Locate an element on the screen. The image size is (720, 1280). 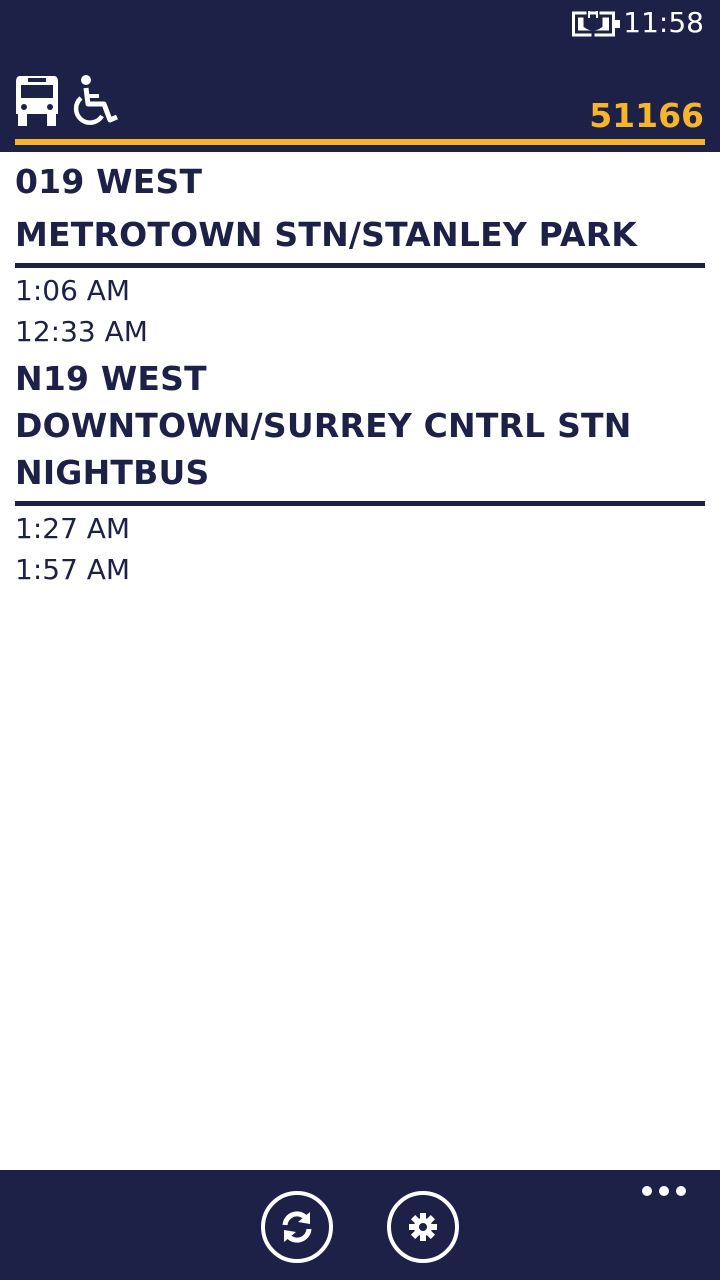
arrival-times: 1:06 AM 12:33 AM is located at coordinates (360, 312).